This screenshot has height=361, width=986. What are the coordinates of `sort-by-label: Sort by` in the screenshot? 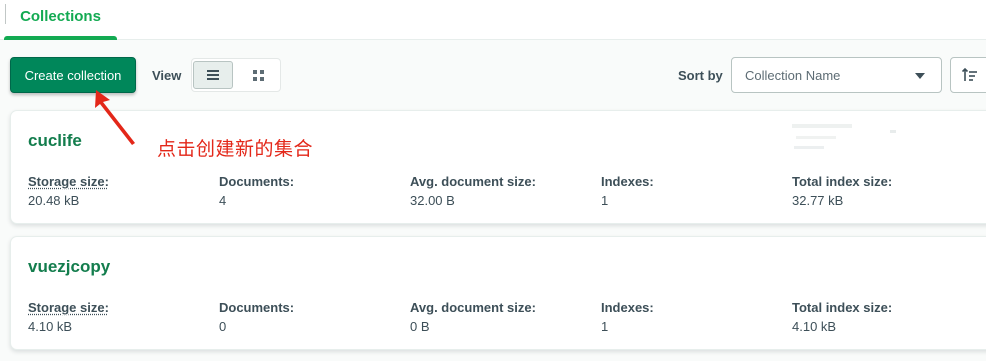 It's located at (700, 75).